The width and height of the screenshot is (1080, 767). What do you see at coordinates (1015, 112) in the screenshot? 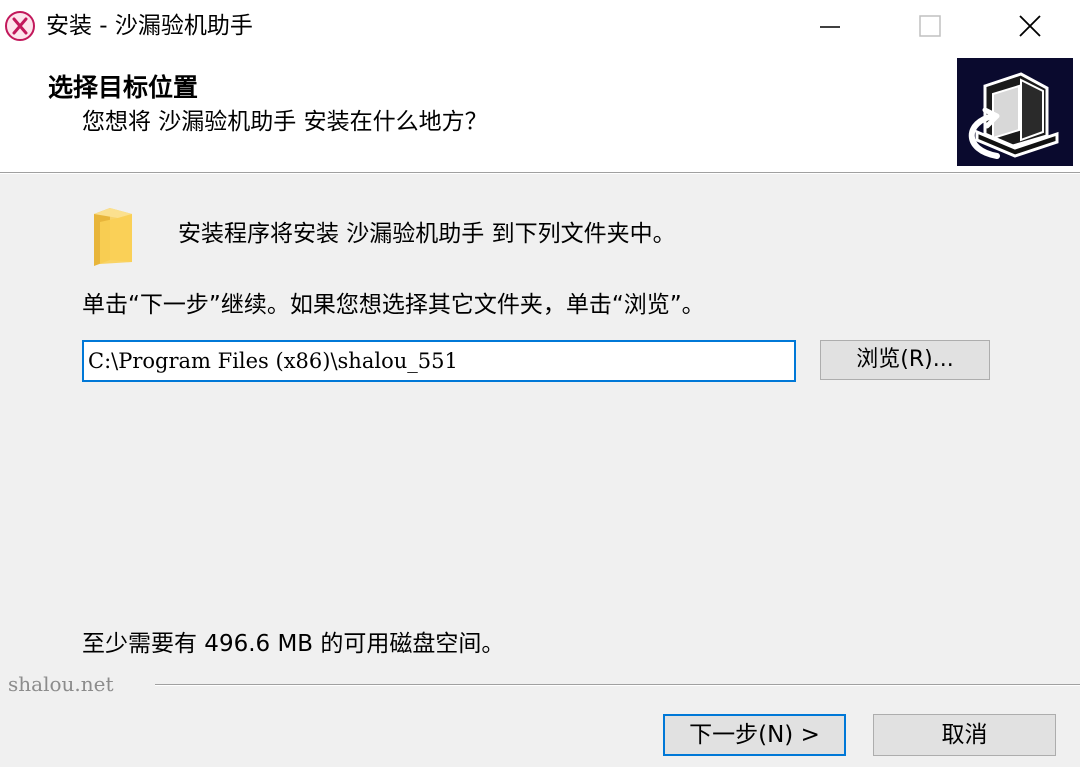
I see `installer-computer-image` at bounding box center [1015, 112].